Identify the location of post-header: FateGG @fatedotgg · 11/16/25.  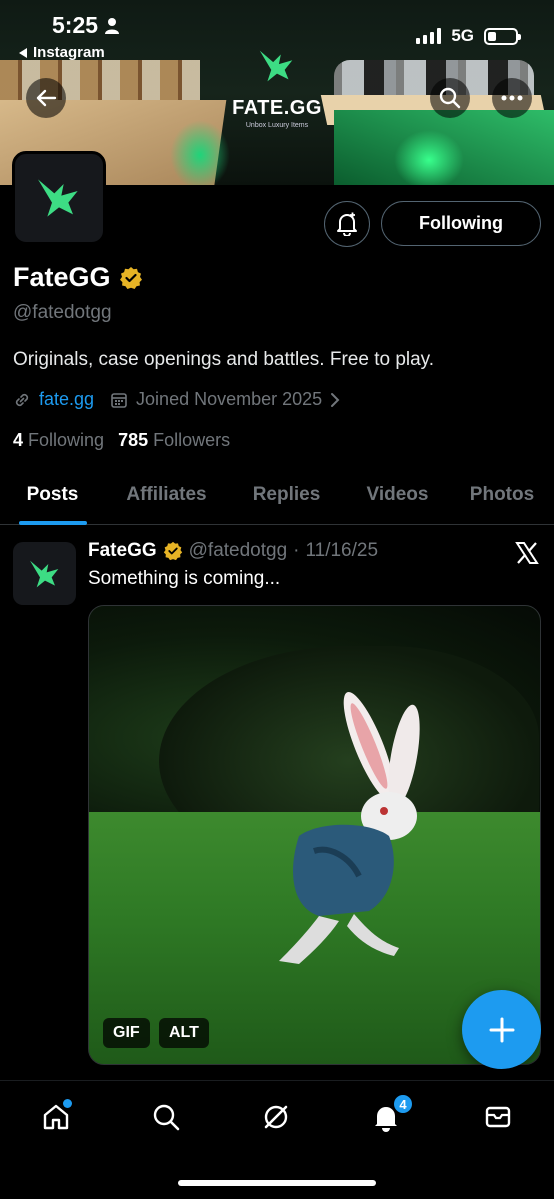
(233, 551).